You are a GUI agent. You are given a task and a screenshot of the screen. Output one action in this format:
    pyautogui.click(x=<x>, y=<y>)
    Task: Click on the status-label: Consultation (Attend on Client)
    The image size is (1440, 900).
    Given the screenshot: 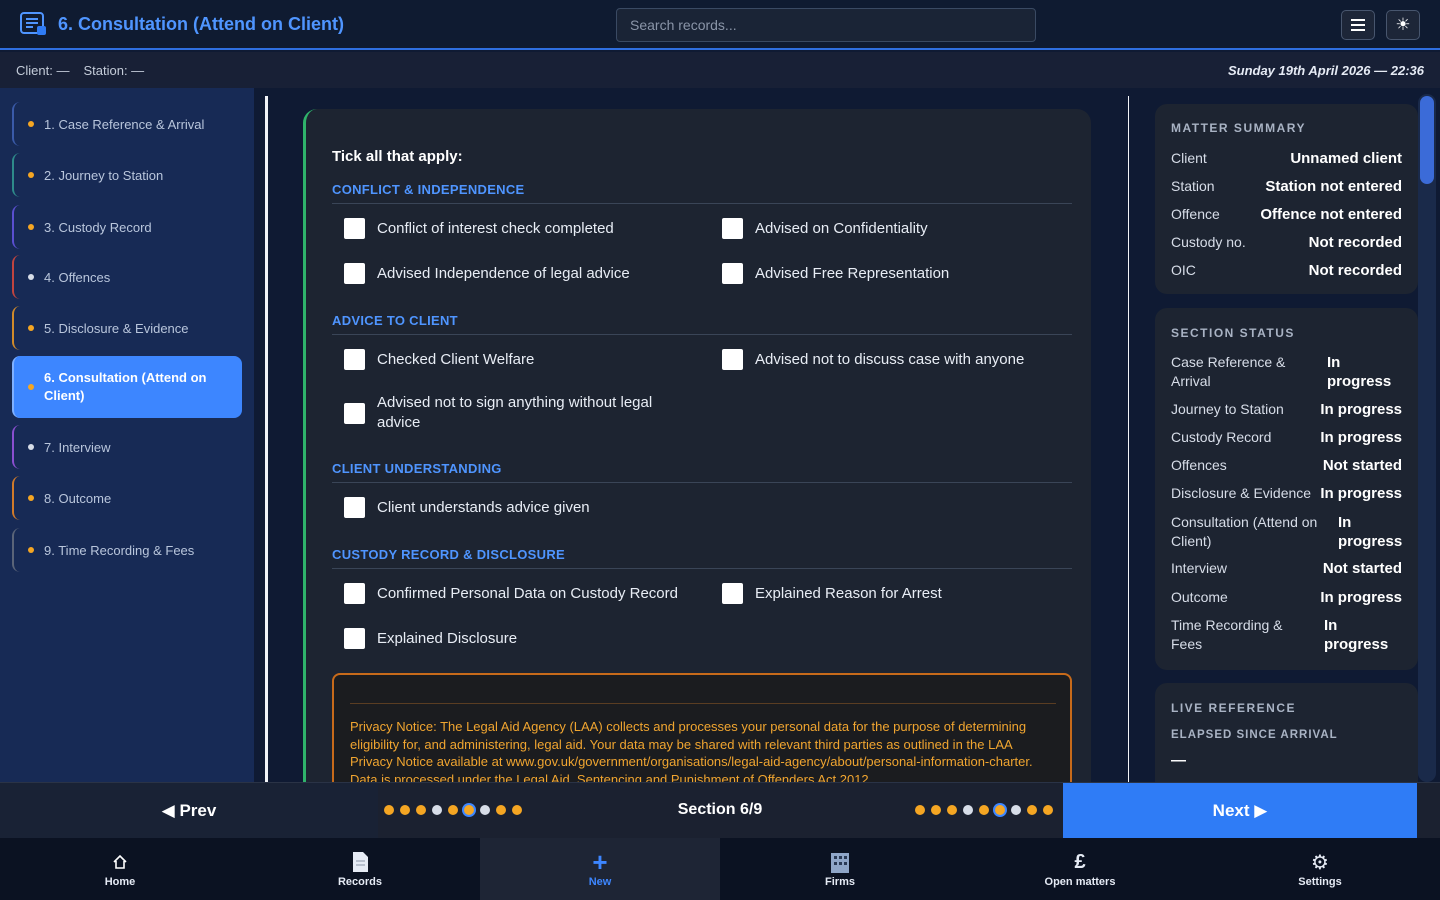 What is the action you would take?
    pyautogui.click(x=1244, y=531)
    